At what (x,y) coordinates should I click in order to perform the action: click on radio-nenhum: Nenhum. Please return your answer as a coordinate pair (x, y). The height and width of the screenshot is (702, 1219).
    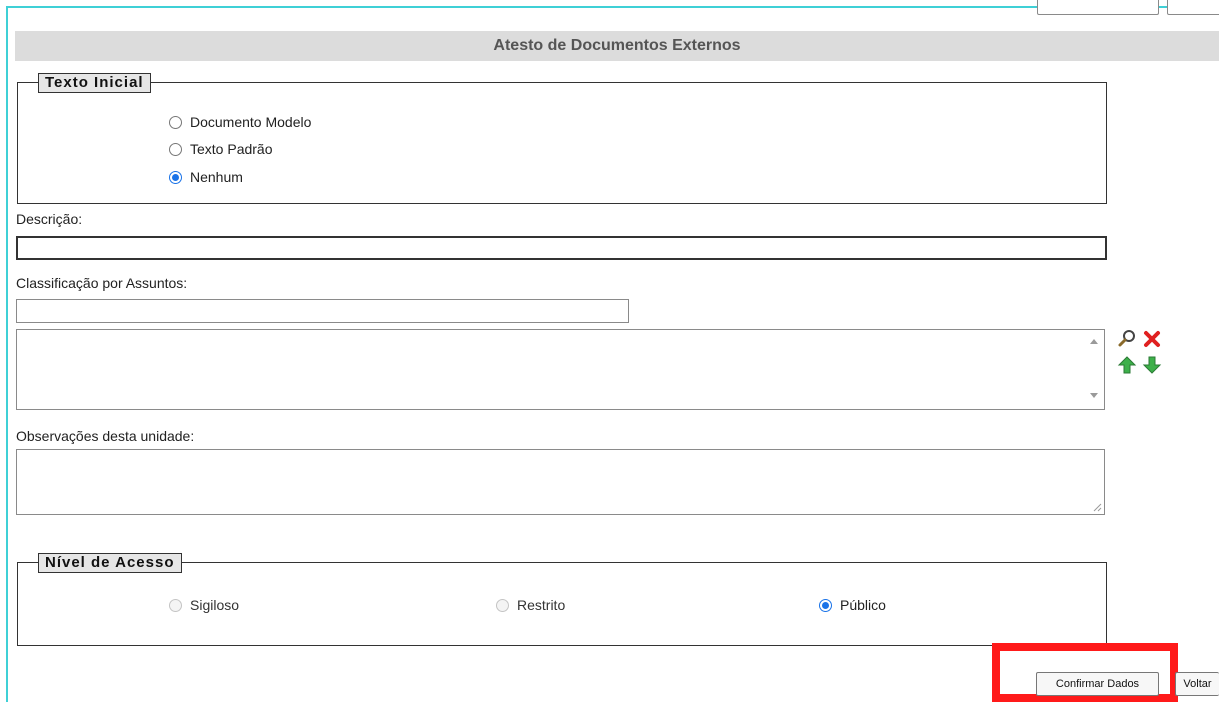
    Looking at the image, I should click on (206, 177).